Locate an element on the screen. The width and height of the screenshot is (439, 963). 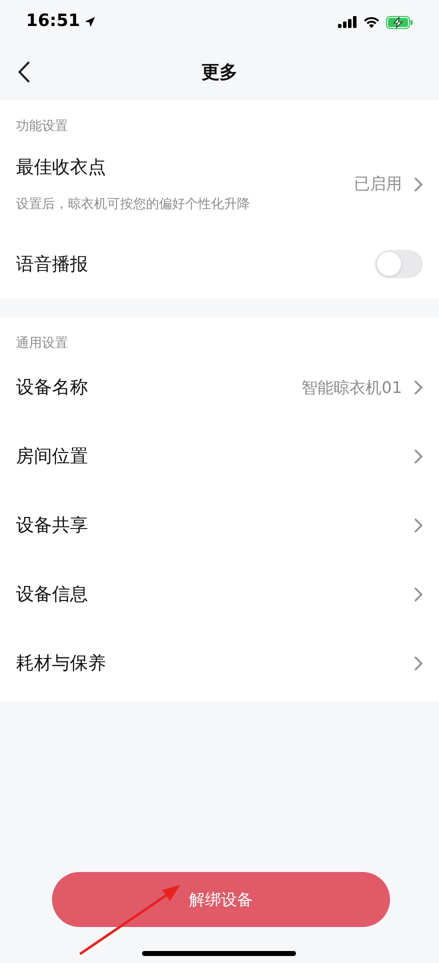
wifi-icon is located at coordinates (371, 22).